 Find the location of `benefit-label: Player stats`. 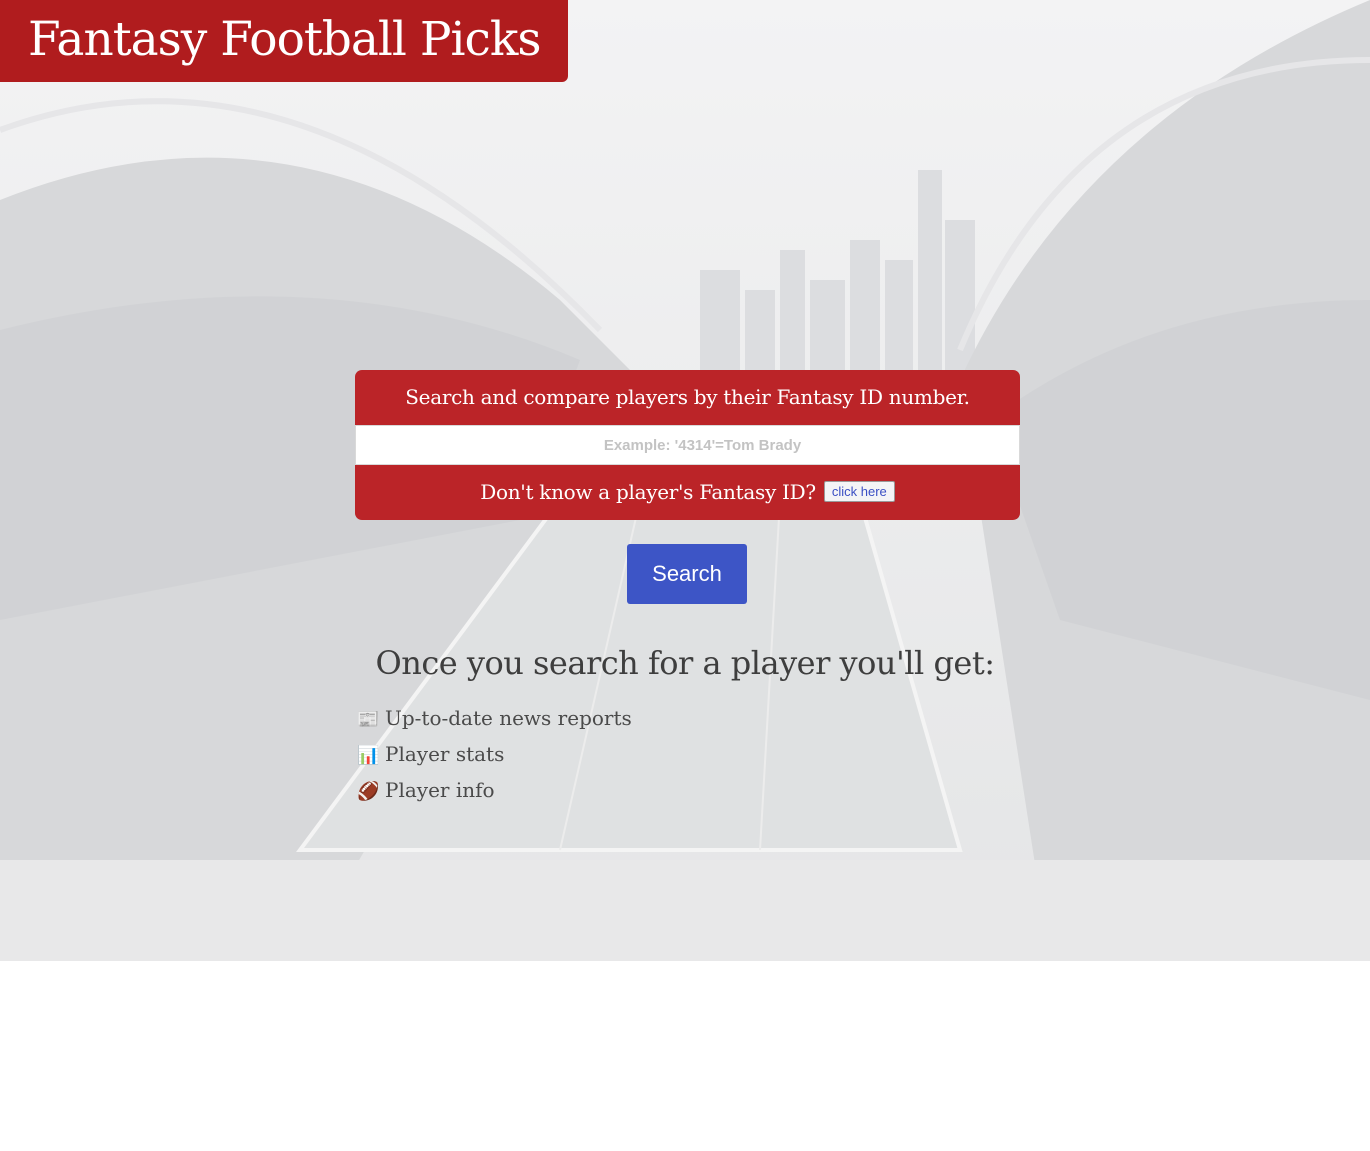

benefit-label: Player stats is located at coordinates (445, 754).